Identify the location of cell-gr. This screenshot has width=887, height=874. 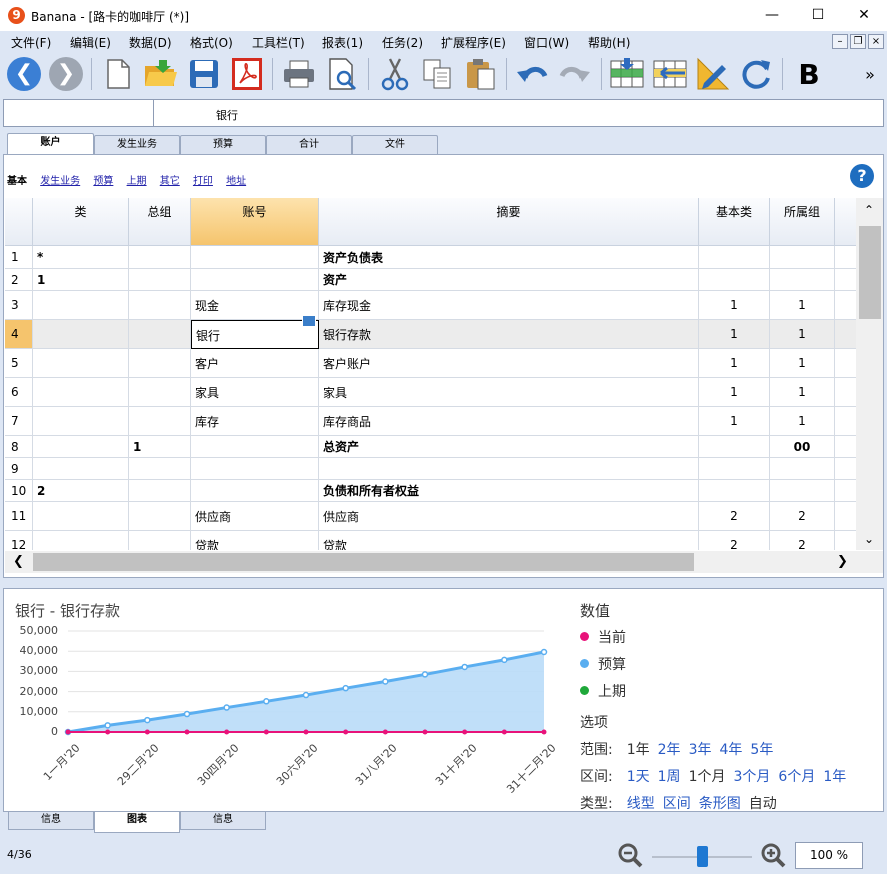
(802, 257).